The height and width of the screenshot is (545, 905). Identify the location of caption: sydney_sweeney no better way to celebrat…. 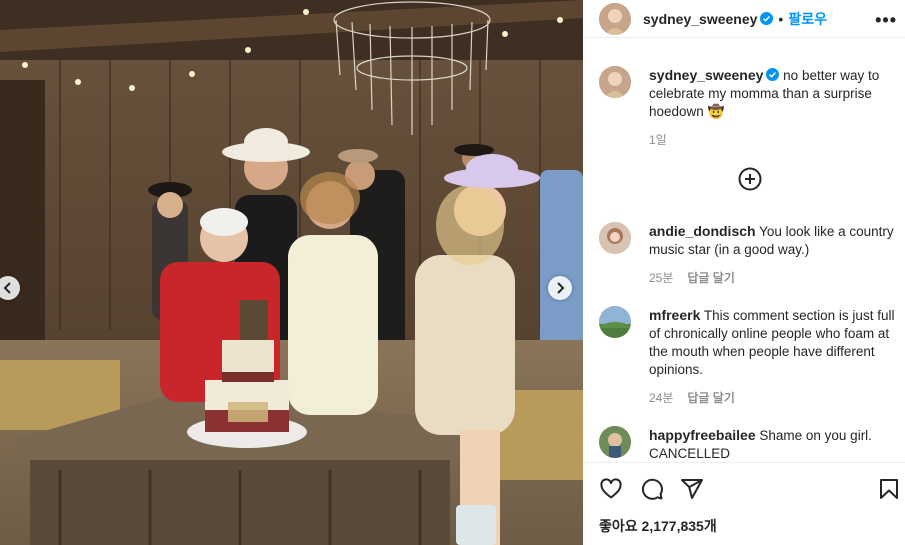
(749, 107).